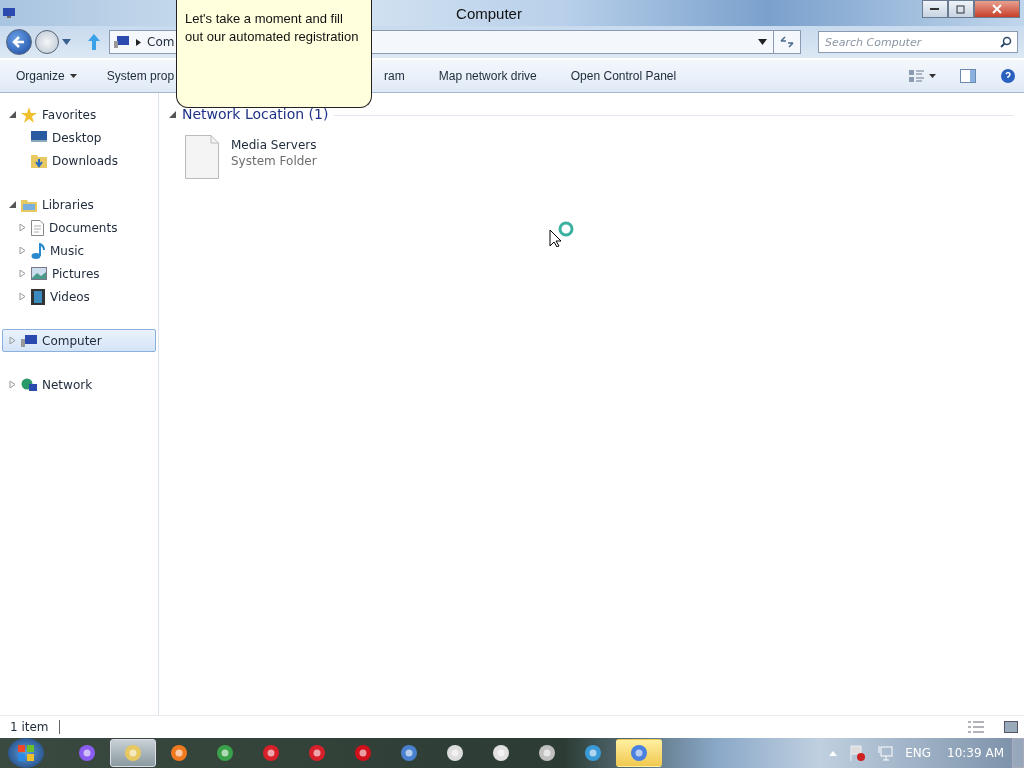 This screenshot has height=768, width=1024. I want to click on help-icon, so click(1008, 76).